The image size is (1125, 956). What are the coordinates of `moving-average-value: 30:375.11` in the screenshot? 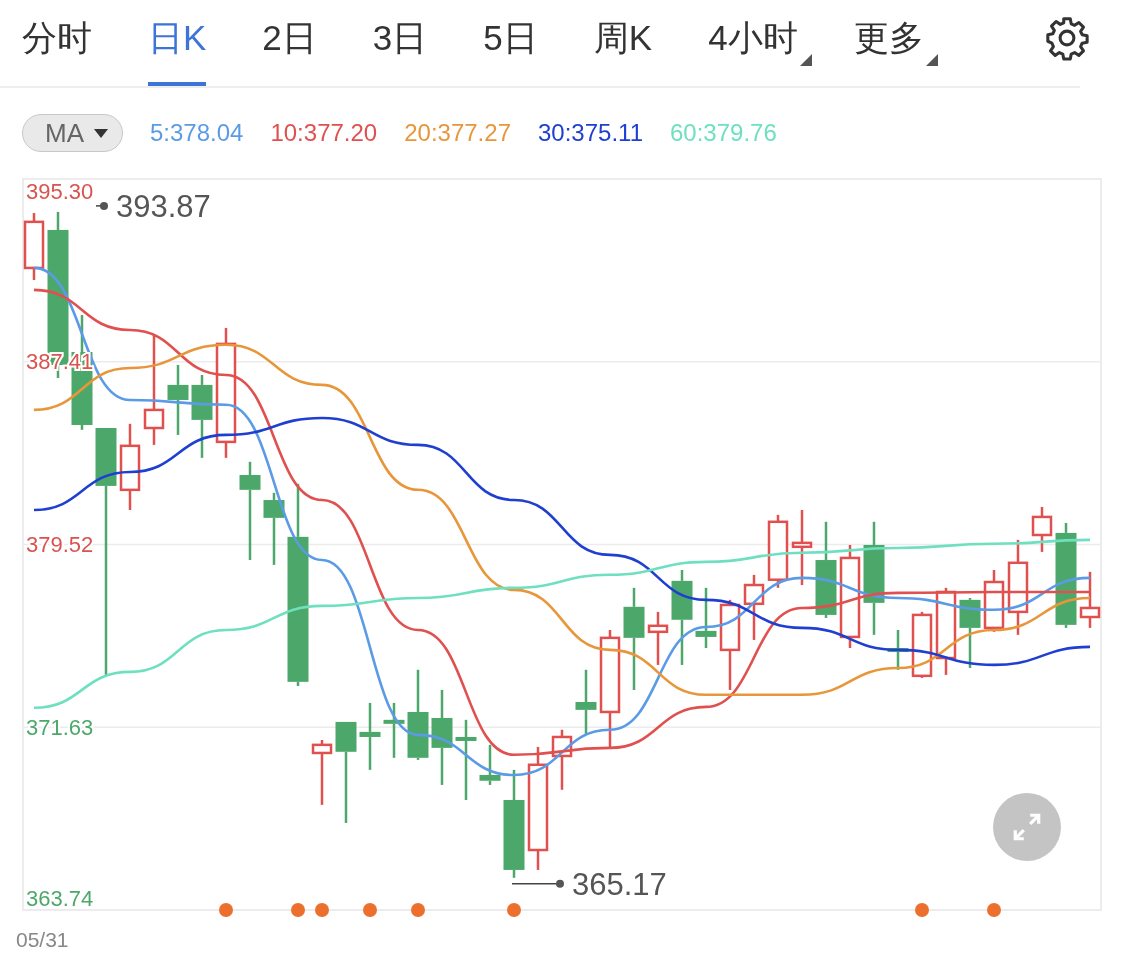 It's located at (590, 133).